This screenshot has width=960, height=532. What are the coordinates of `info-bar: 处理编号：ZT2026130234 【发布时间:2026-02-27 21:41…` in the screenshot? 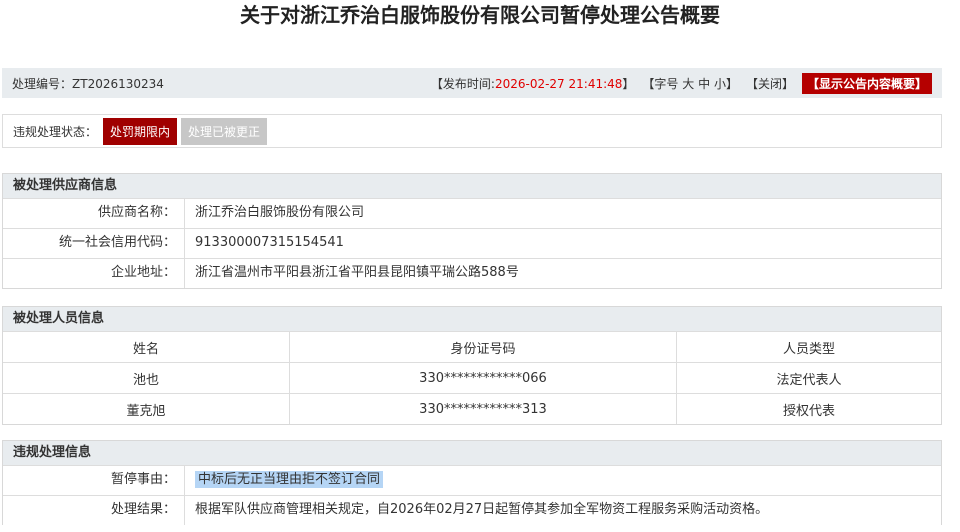 It's located at (472, 83).